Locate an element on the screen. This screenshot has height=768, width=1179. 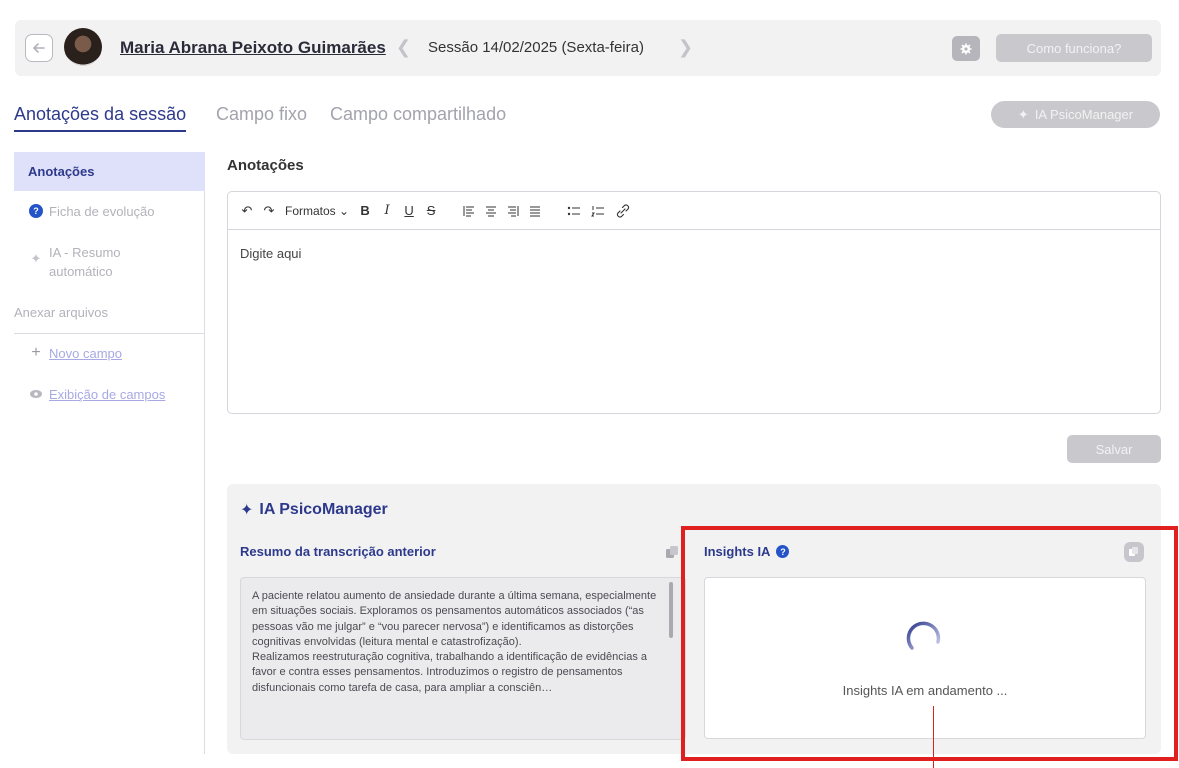
italic-icon: I is located at coordinates (387, 210).